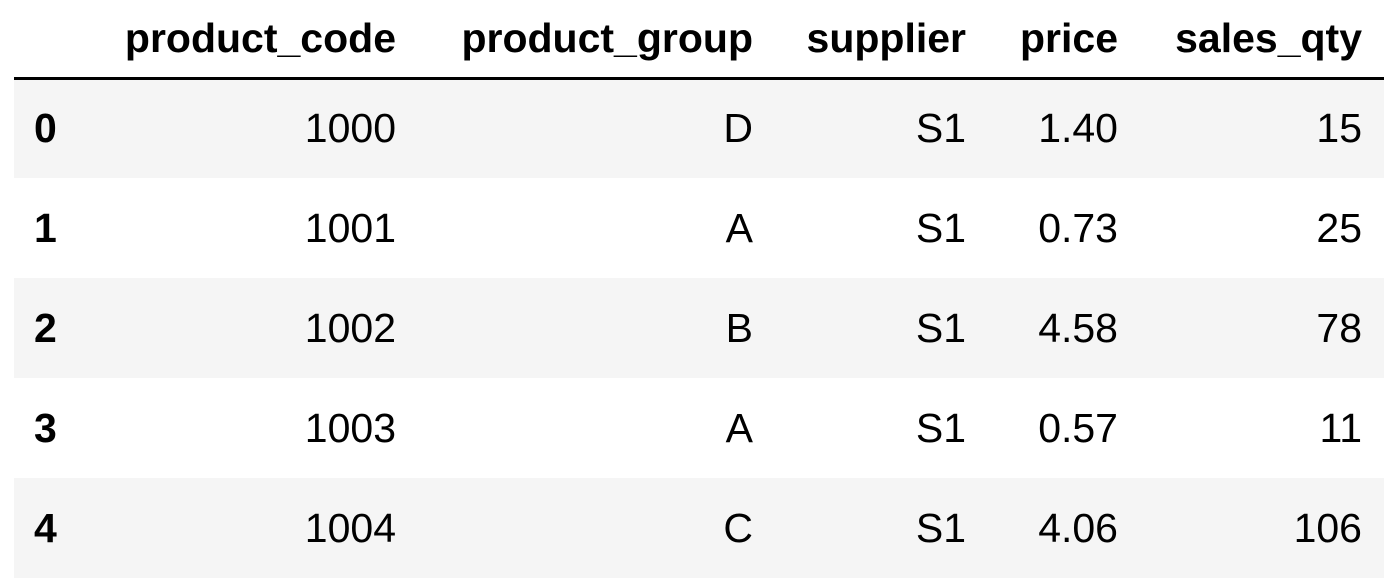 The width and height of the screenshot is (1400, 578). What do you see at coordinates (1339, 128) in the screenshot?
I see `cell-sales-qty: 15` at bounding box center [1339, 128].